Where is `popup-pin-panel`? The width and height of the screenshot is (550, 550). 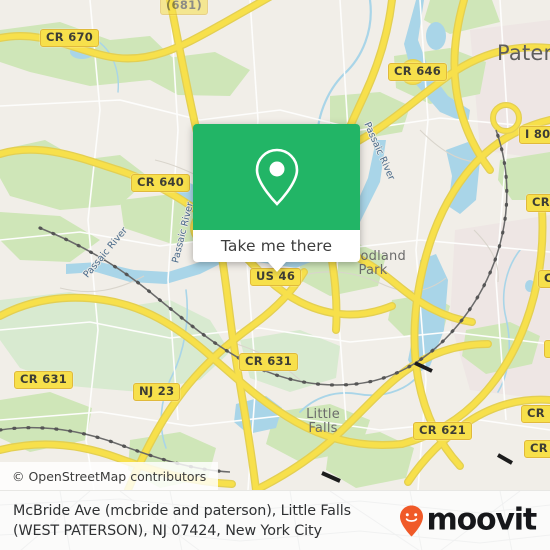
popup-pin-panel is located at coordinates (276, 177).